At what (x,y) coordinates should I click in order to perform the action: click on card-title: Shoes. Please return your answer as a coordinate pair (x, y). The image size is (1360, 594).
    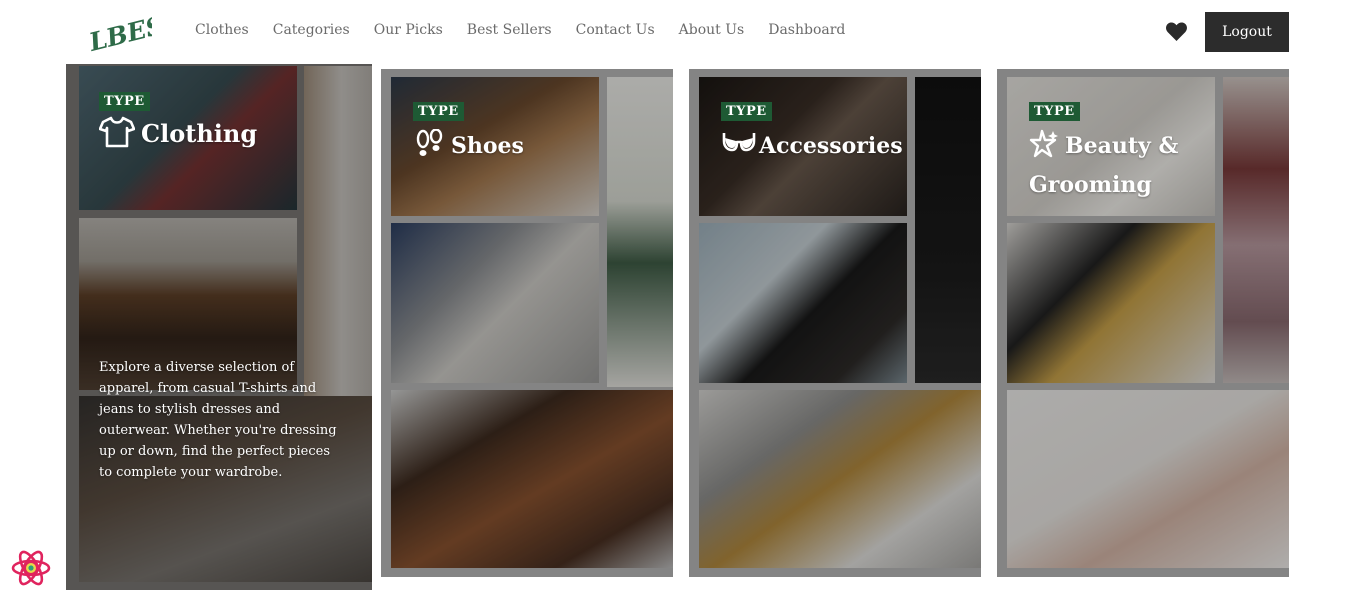
    Looking at the image, I should click on (469, 148).